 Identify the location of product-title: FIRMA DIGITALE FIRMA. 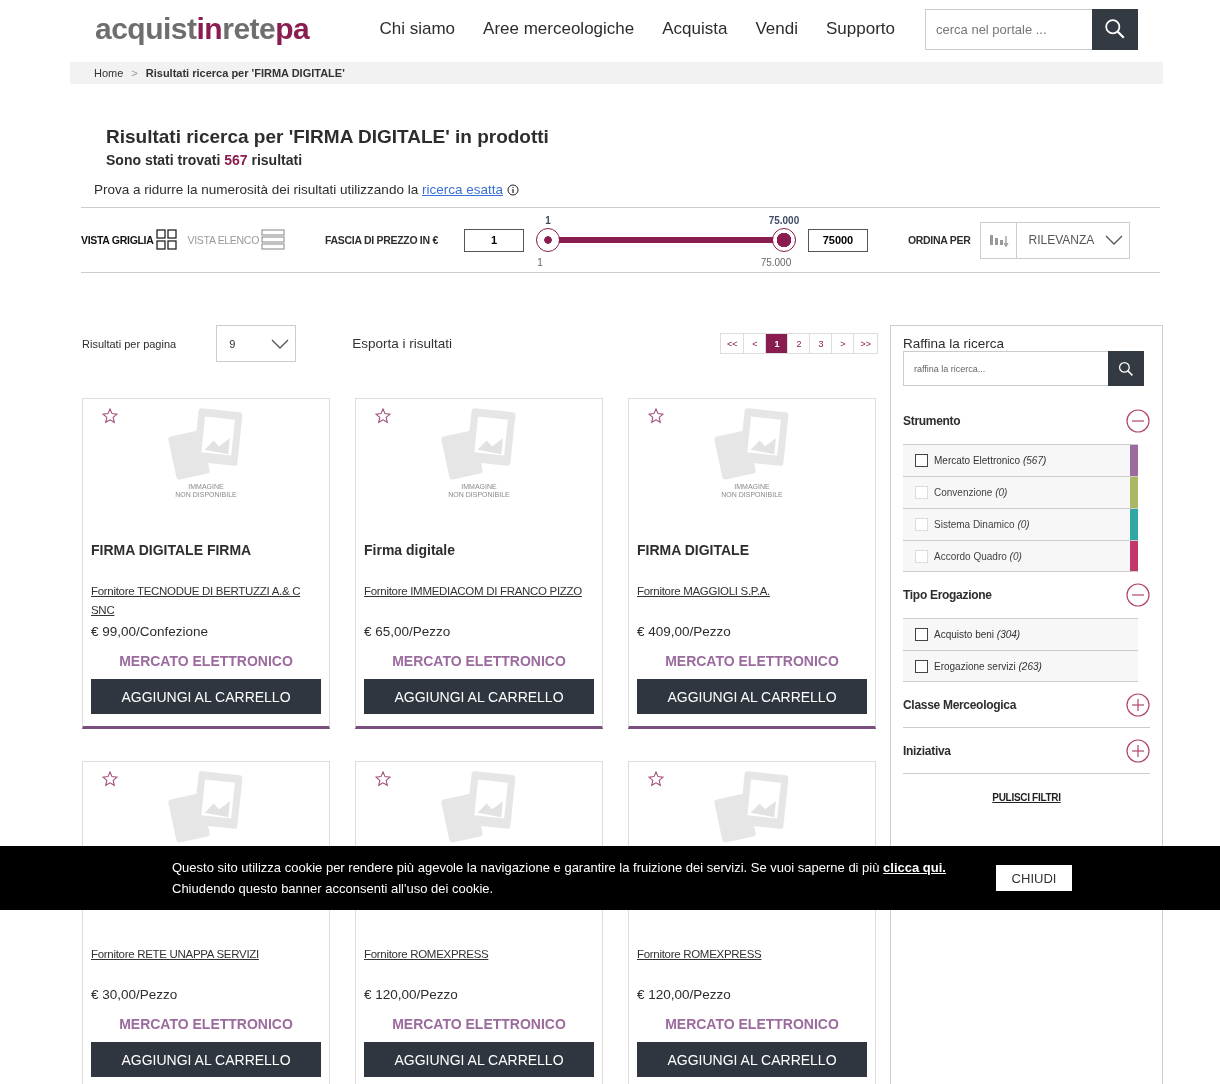
(171, 550).